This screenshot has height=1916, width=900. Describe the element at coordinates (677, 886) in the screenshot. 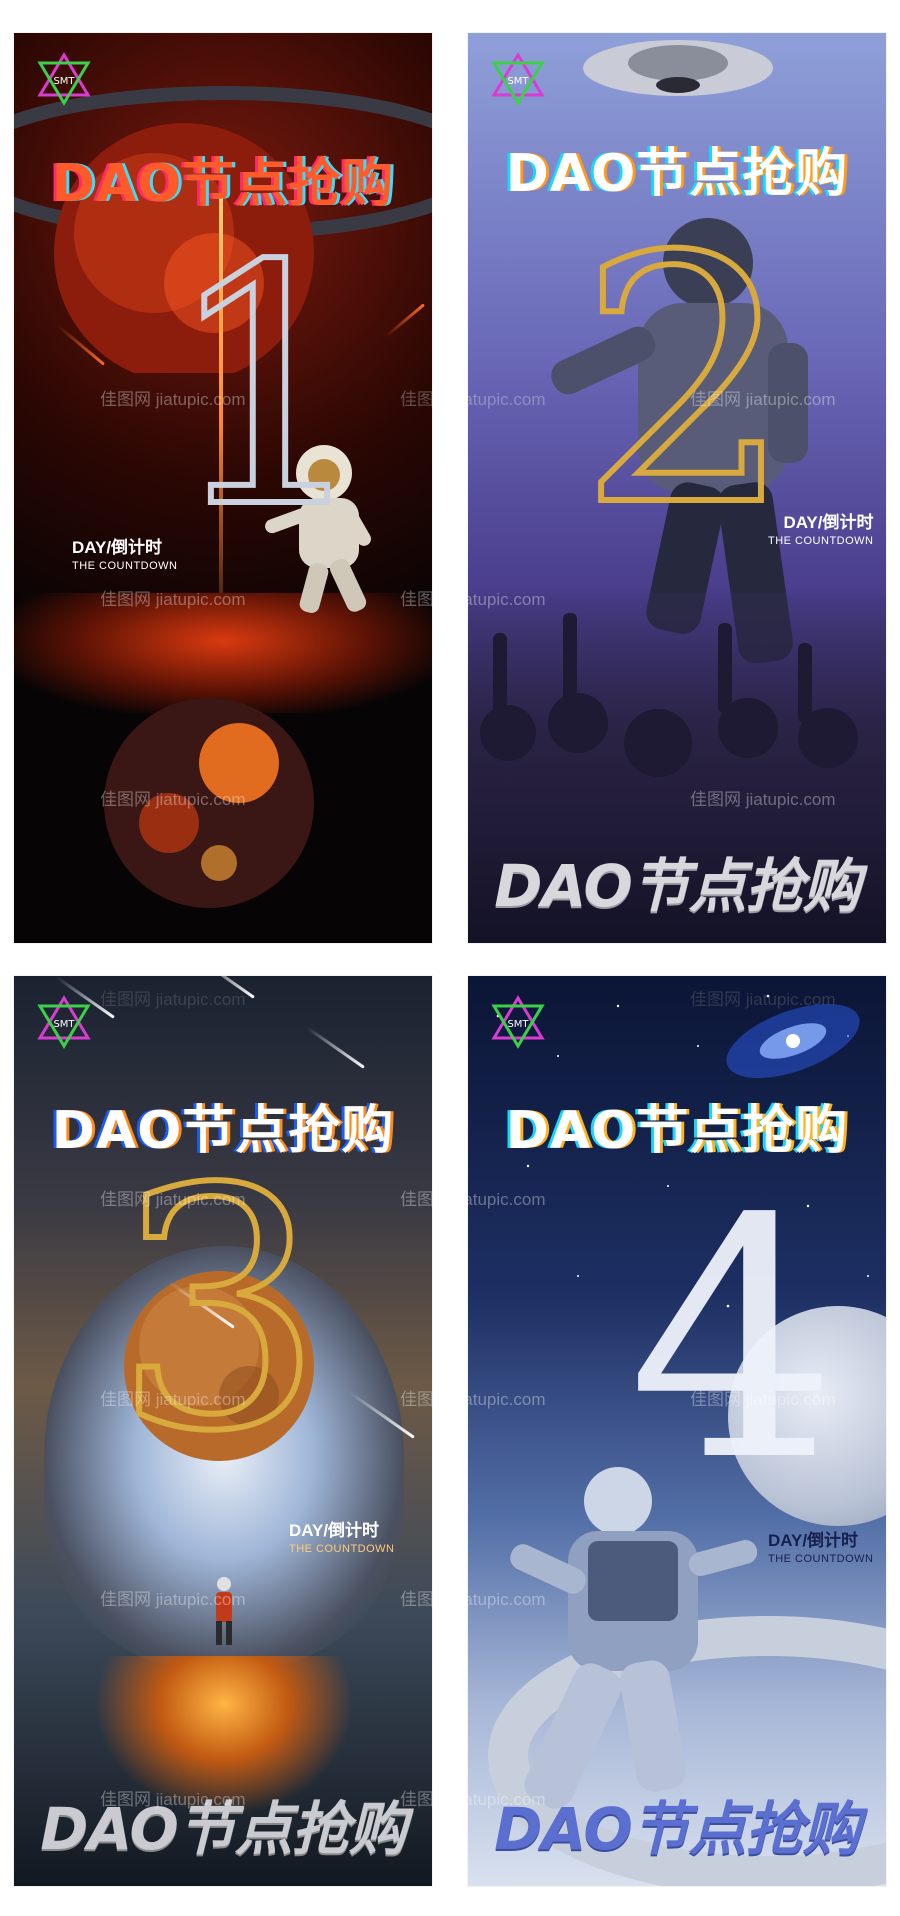

I see `bottom-title: DAO节点抢购` at that location.